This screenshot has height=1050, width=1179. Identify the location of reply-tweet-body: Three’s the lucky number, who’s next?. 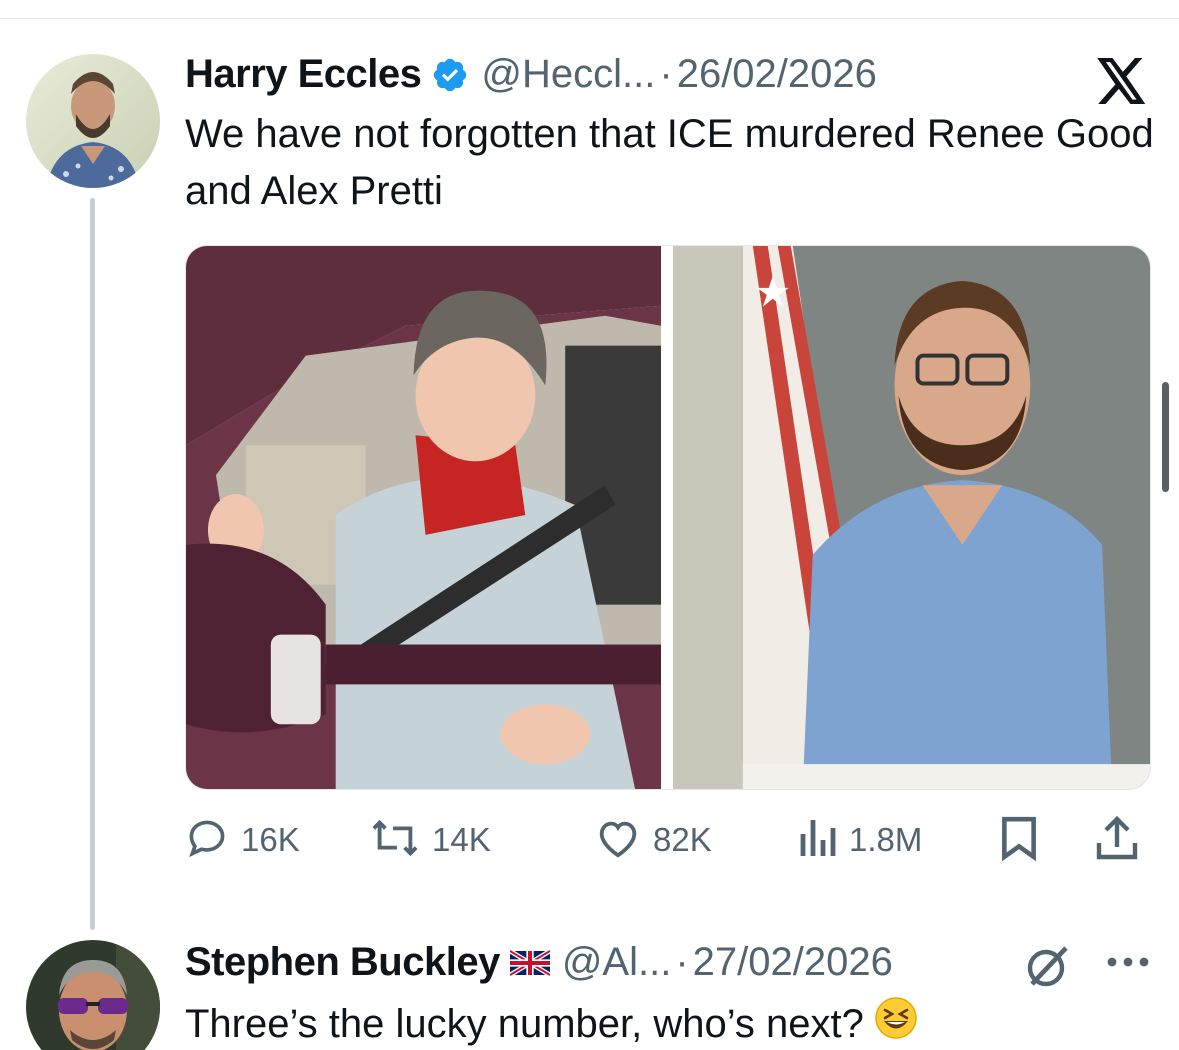
(524, 1024).